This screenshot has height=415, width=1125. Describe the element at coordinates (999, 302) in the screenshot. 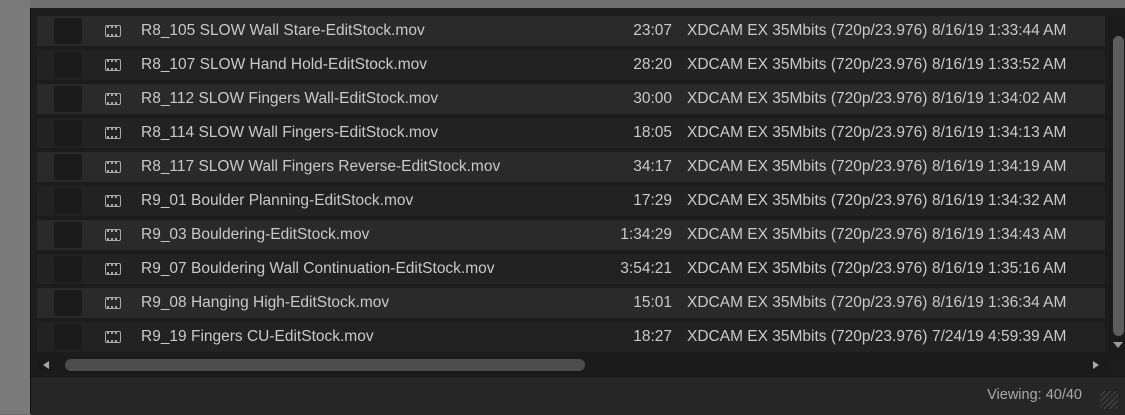

I see `clip-date: 8/16/19 1:36:34 AM` at that location.